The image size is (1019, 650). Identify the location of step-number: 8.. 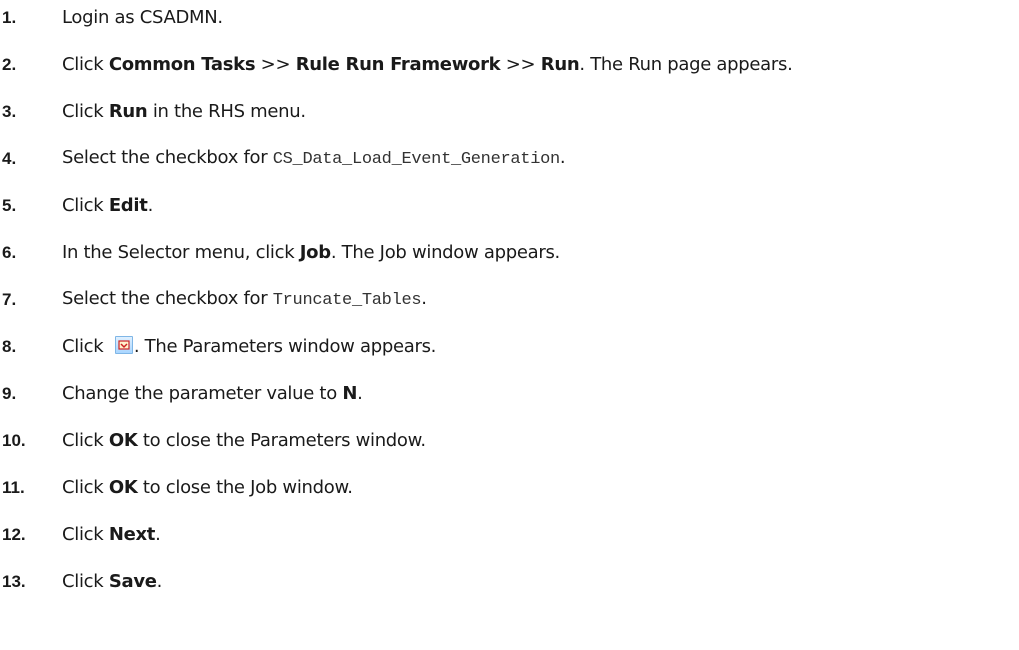
(9, 346).